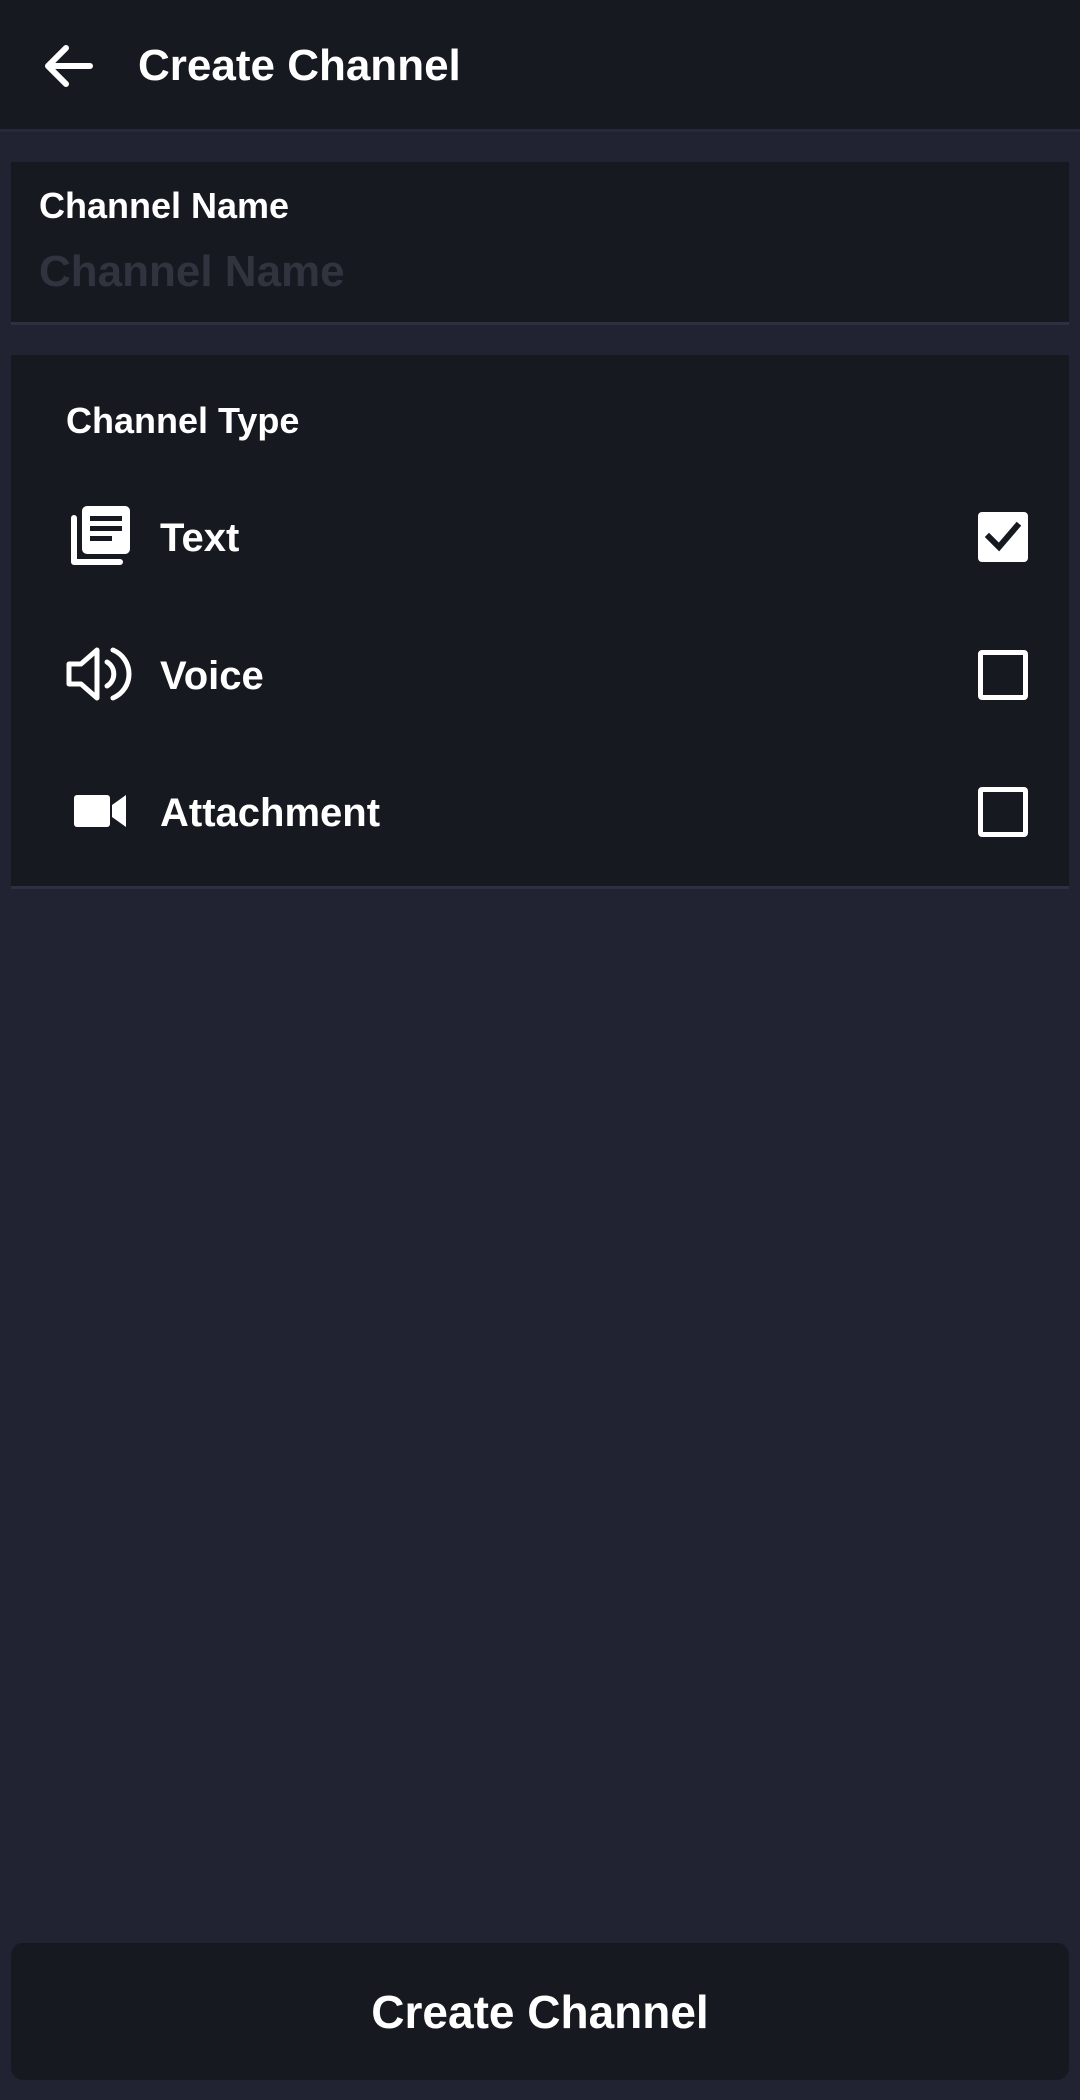 The width and height of the screenshot is (1080, 2100). Describe the element at coordinates (212, 676) in the screenshot. I see `option-label: Voice` at that location.